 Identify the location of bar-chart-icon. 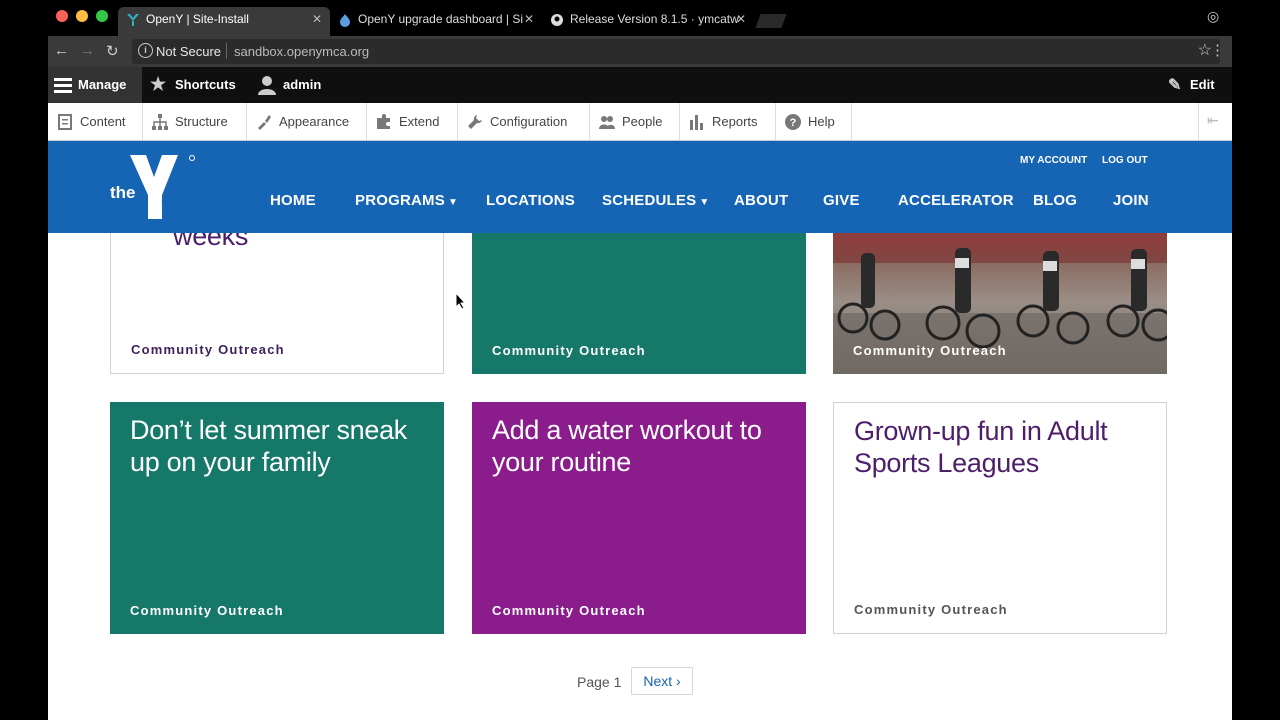
(696, 122).